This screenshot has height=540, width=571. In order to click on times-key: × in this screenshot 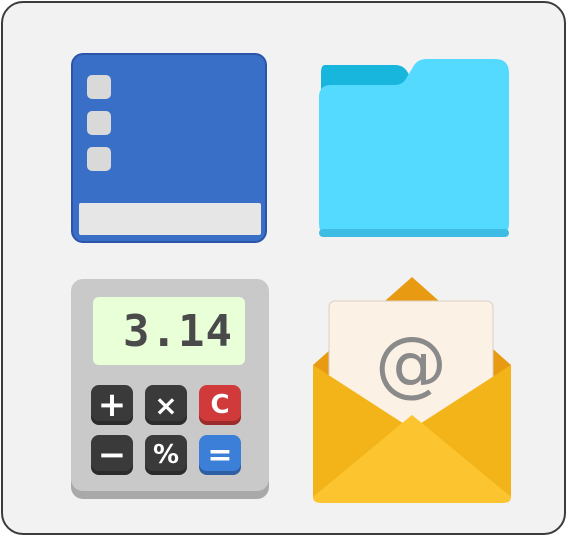, I will do `click(166, 405)`.